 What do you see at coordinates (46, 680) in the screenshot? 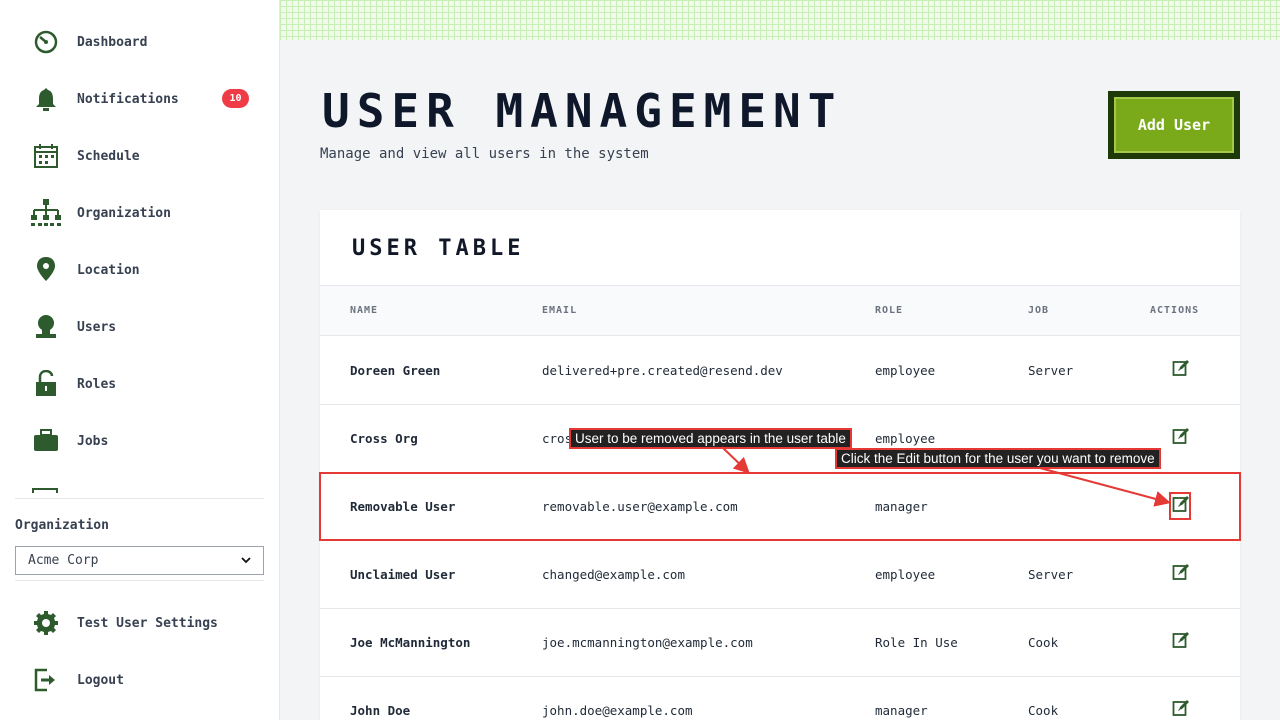
I see `logout-icon` at bounding box center [46, 680].